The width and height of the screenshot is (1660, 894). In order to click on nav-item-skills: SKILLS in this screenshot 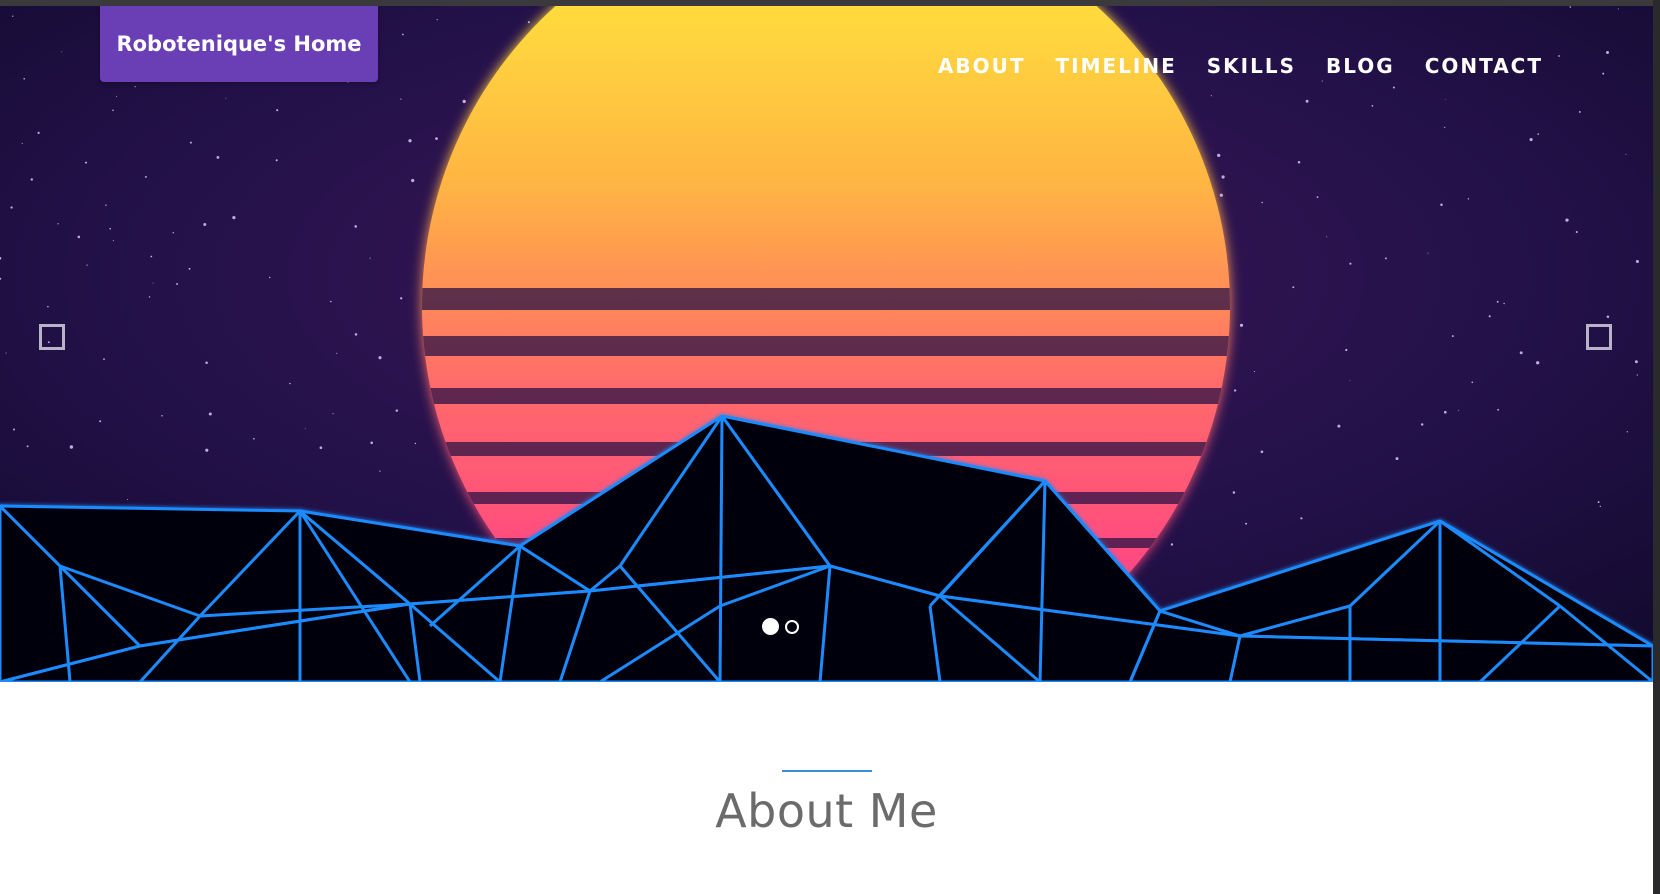, I will do `click(1251, 66)`.